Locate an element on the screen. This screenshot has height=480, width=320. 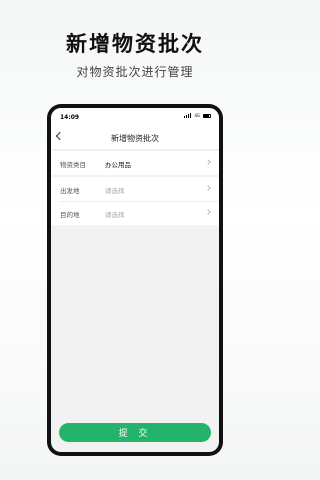
row-label: 物资类目 is located at coordinates (73, 165).